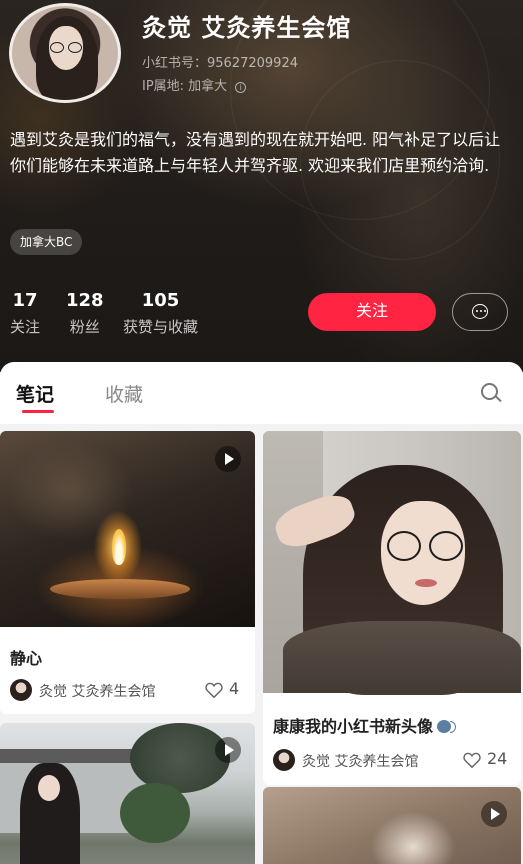 The width and height of the screenshot is (523, 864). Describe the element at coordinates (161, 327) in the screenshot. I see `stat-likes-label: 获赞与收藏` at that location.